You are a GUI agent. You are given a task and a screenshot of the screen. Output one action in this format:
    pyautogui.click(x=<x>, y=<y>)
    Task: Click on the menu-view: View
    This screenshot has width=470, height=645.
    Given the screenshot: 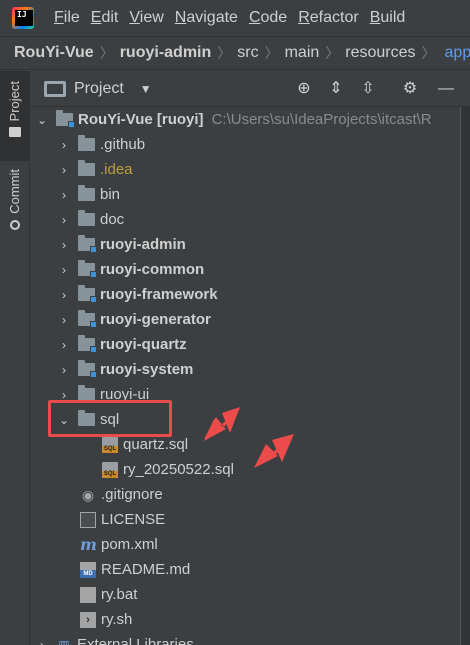 What is the action you would take?
    pyautogui.click(x=146, y=18)
    